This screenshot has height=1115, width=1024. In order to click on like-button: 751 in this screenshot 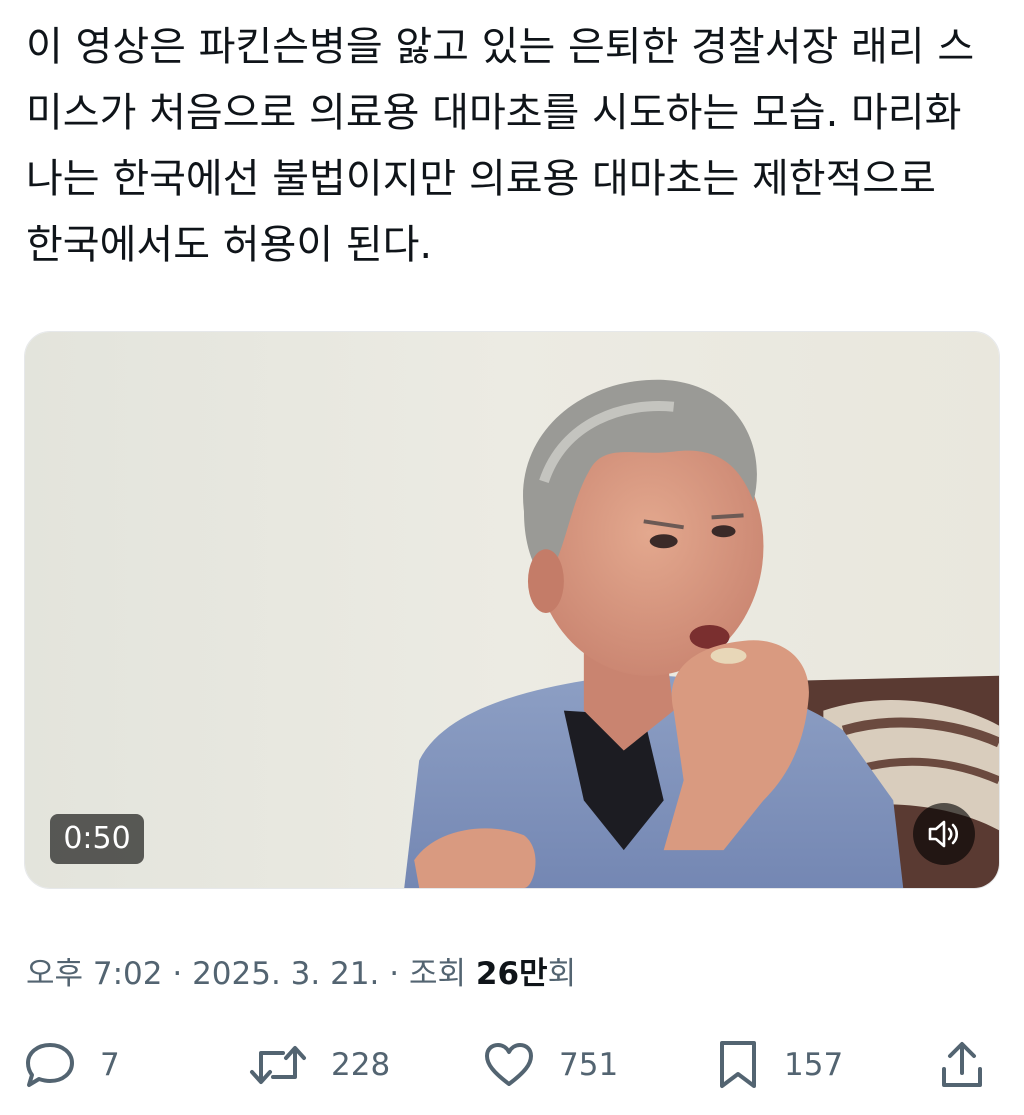, I will do `click(550, 1065)`.